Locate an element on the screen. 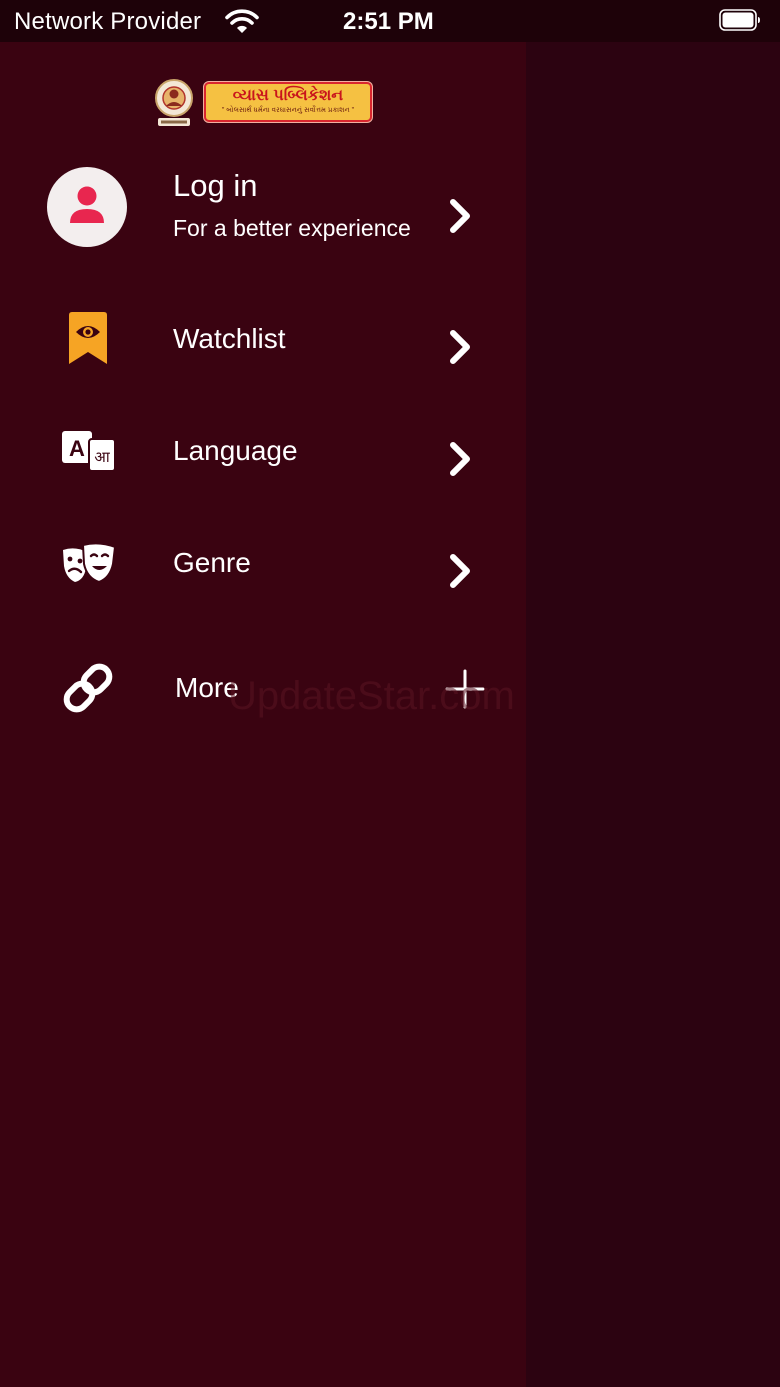 The width and height of the screenshot is (780, 1387). menu-item-language: A आ Language is located at coordinates (263, 454).